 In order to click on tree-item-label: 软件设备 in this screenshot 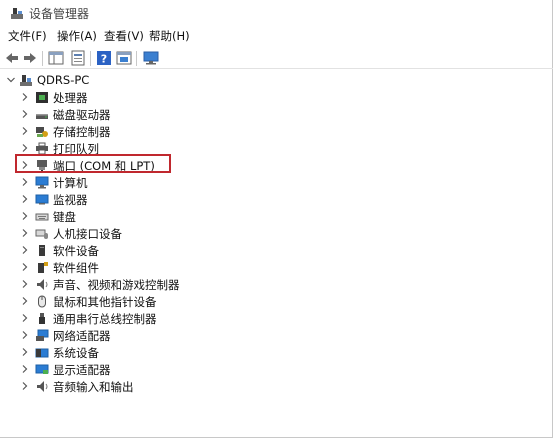, I will do `click(76, 251)`.